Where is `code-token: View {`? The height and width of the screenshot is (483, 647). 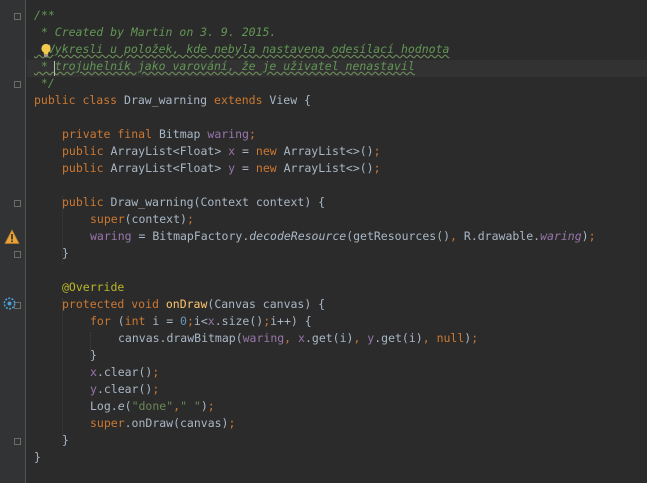 code-token: View { is located at coordinates (290, 100).